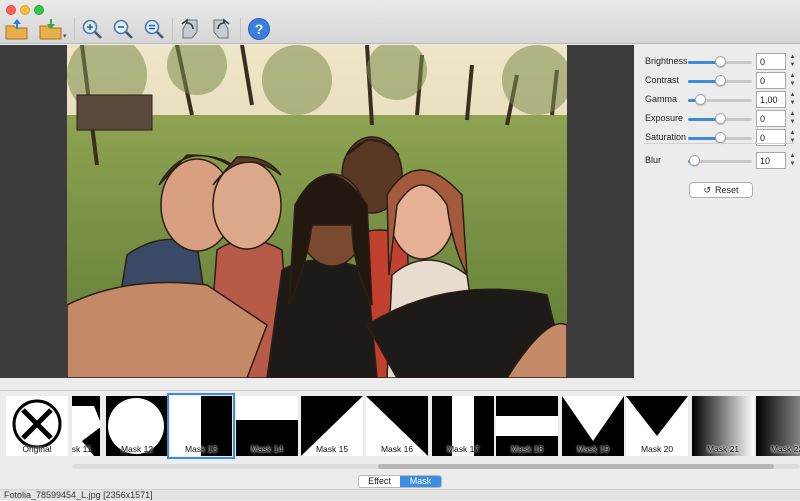 The width and height of the screenshot is (800, 501). I want to click on mask-thumbnail-label: Mask 11, so click(82, 449).